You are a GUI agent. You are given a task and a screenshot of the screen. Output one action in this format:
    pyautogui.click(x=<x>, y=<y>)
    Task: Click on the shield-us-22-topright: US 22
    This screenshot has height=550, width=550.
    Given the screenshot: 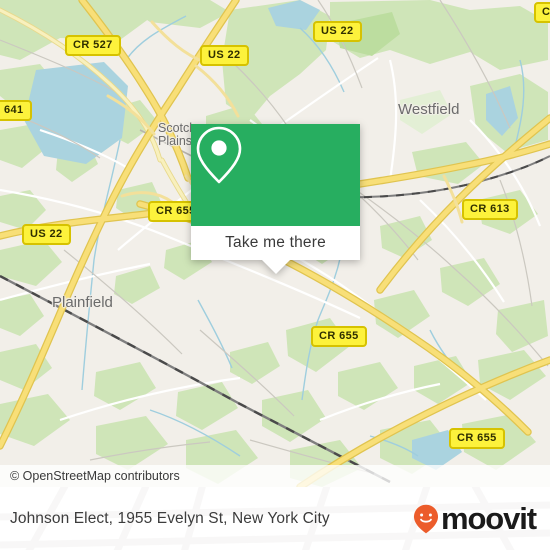 What is the action you would take?
    pyautogui.click(x=337, y=31)
    